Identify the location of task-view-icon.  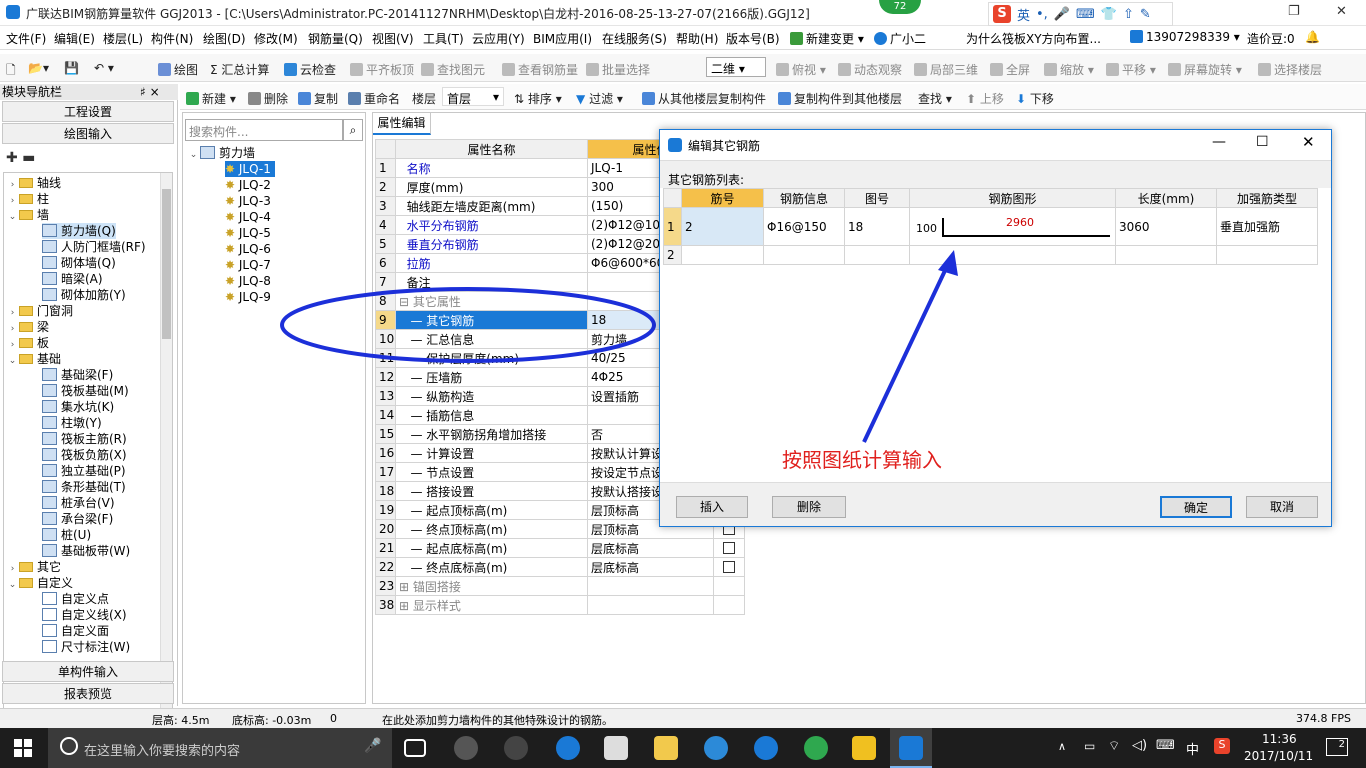
(415, 748).